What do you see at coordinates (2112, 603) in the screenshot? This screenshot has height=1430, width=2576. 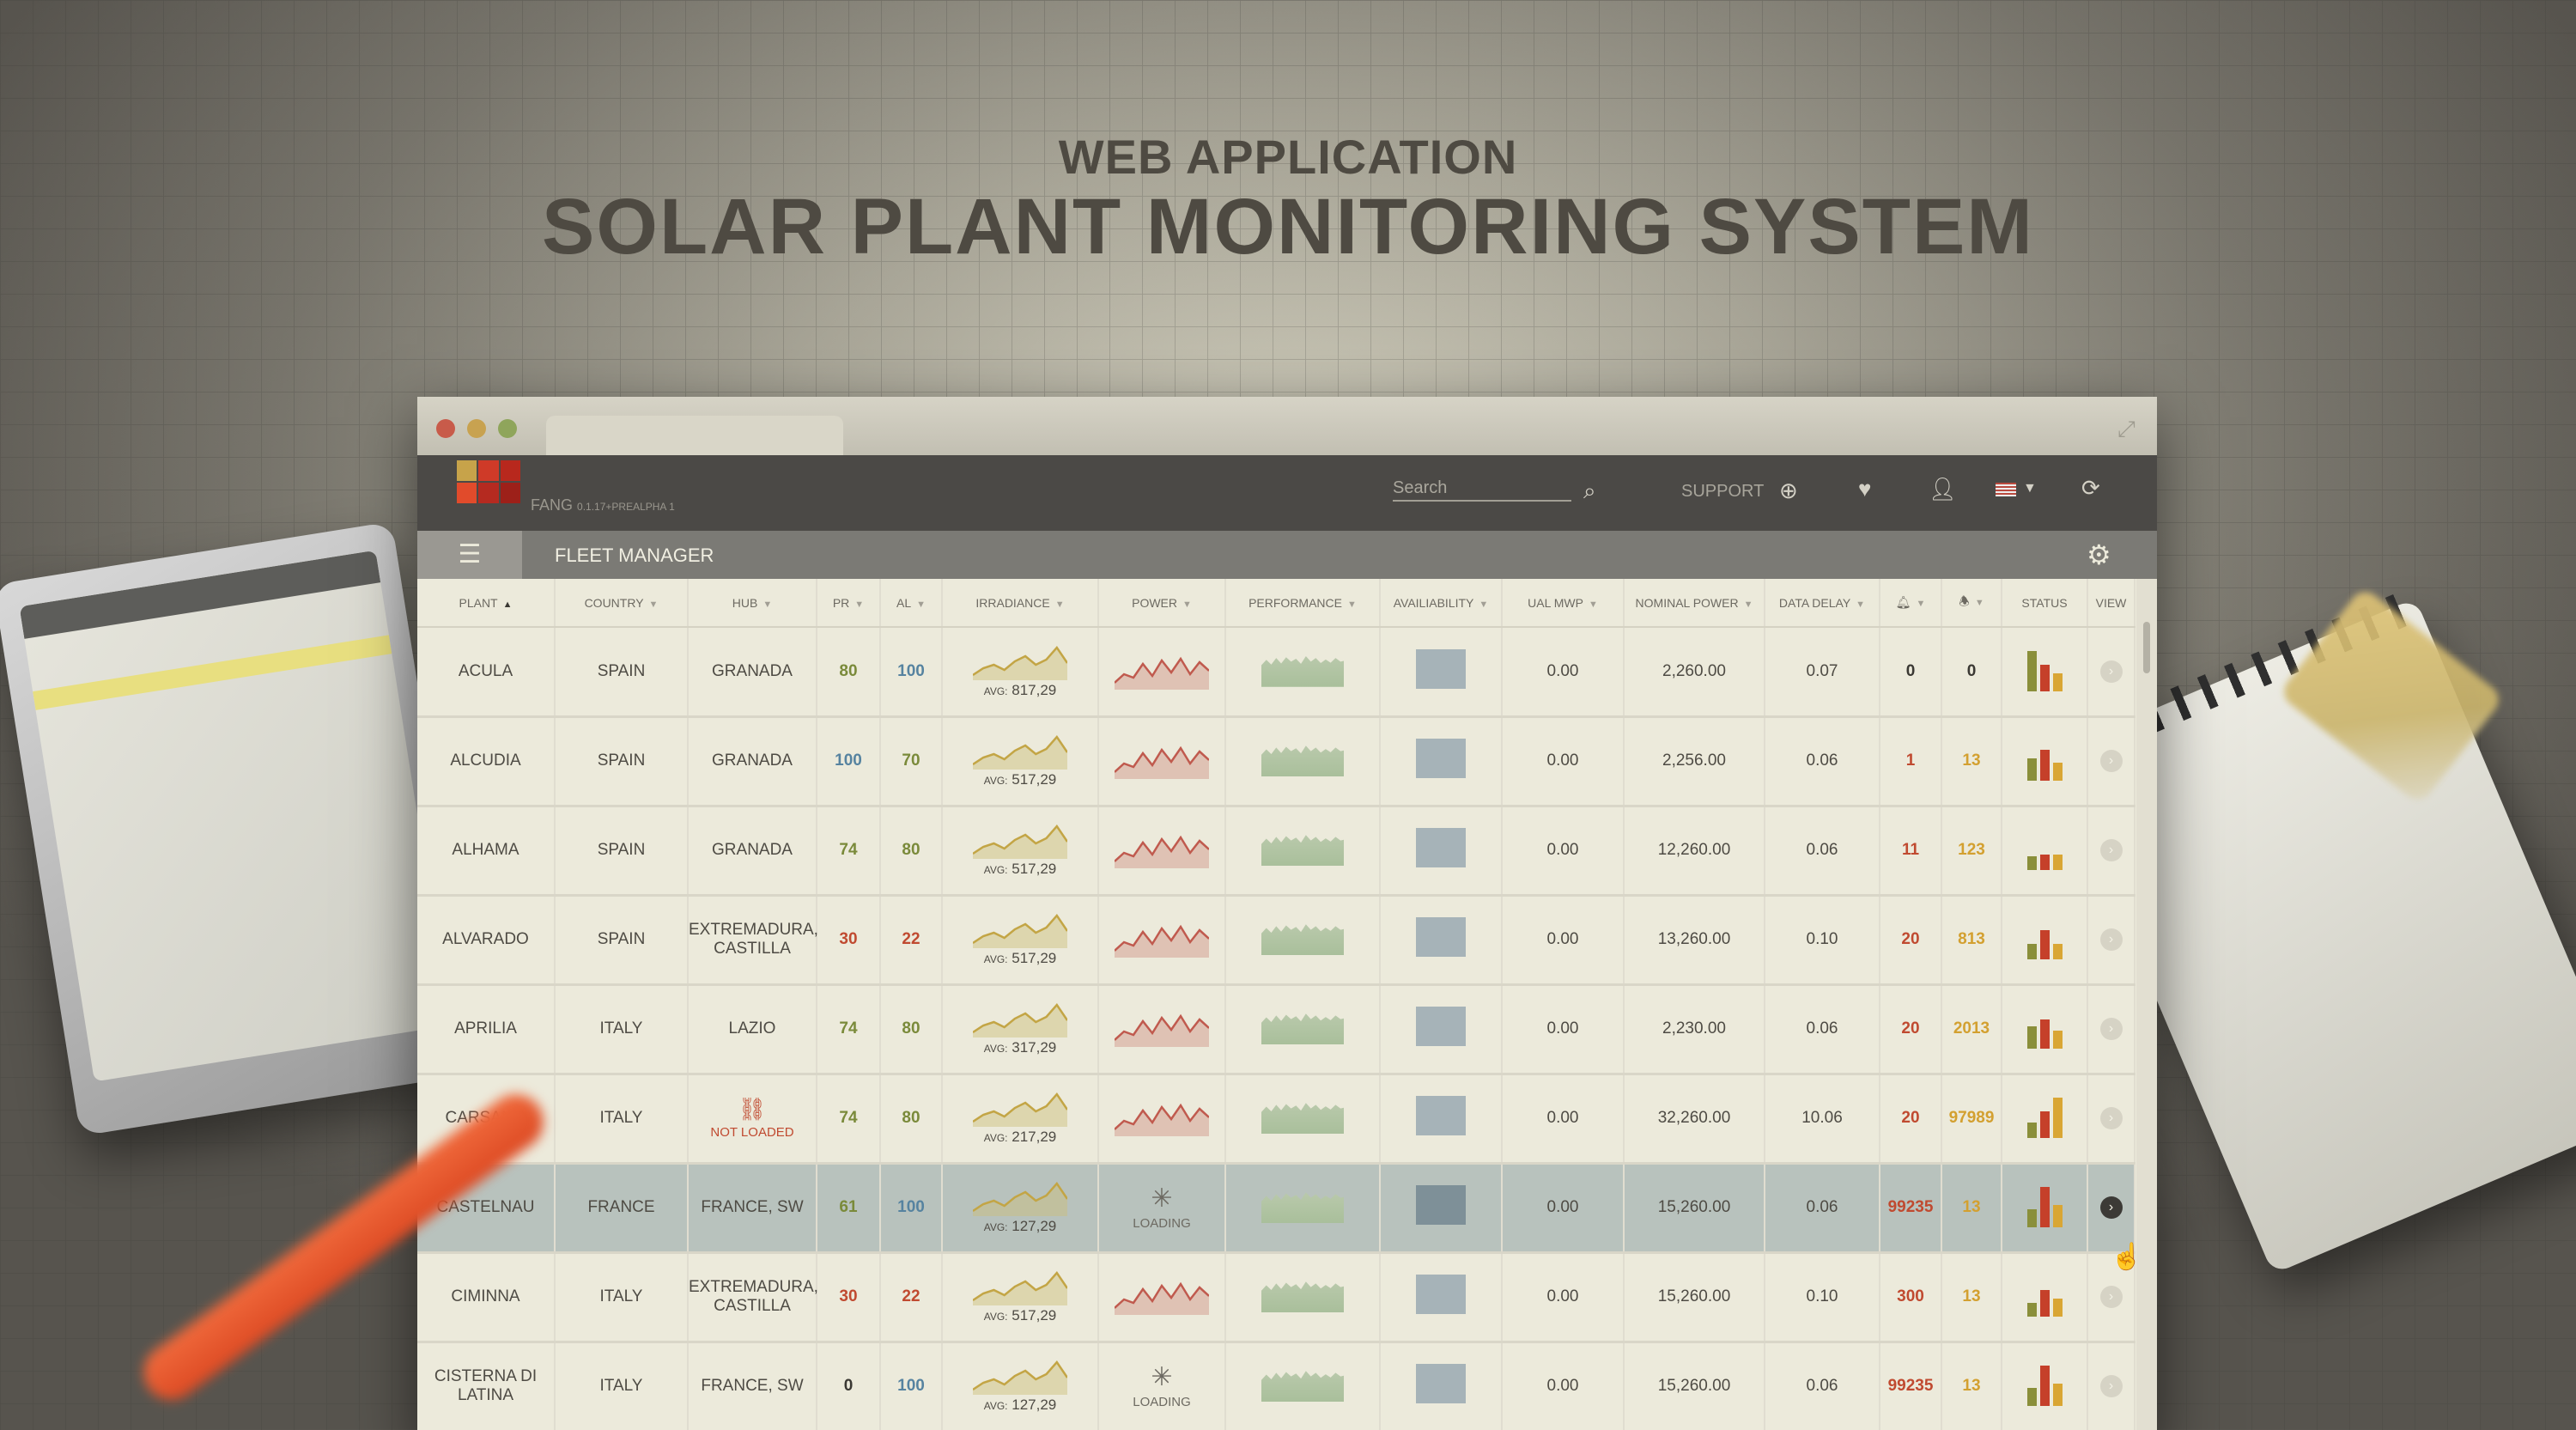 I see `column-header-view: VIEW` at bounding box center [2112, 603].